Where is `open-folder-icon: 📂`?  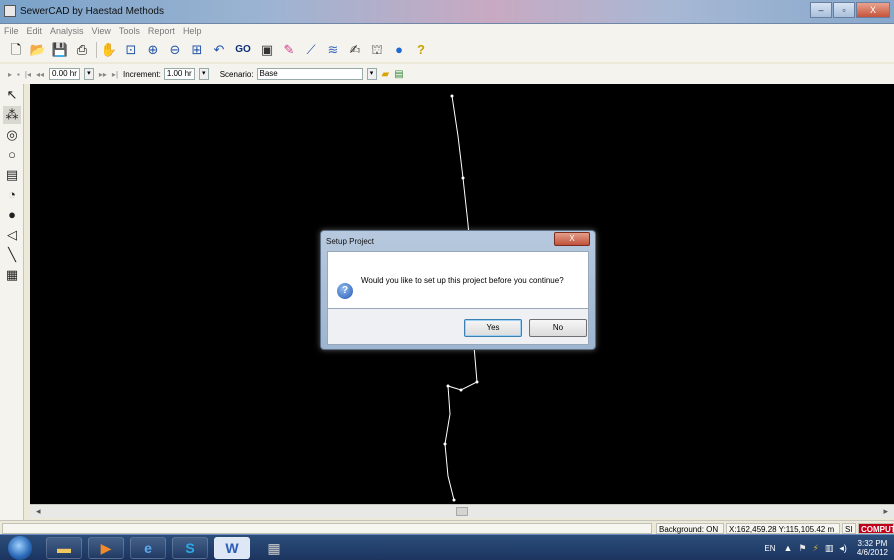
open-folder-icon: 📂 is located at coordinates (38, 50).